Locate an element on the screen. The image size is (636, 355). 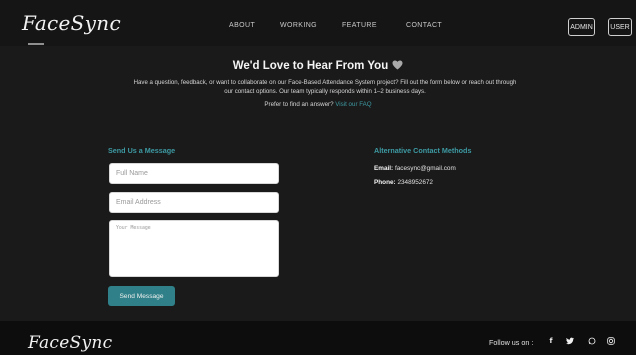
phone-label: Phone: is located at coordinates (385, 182).